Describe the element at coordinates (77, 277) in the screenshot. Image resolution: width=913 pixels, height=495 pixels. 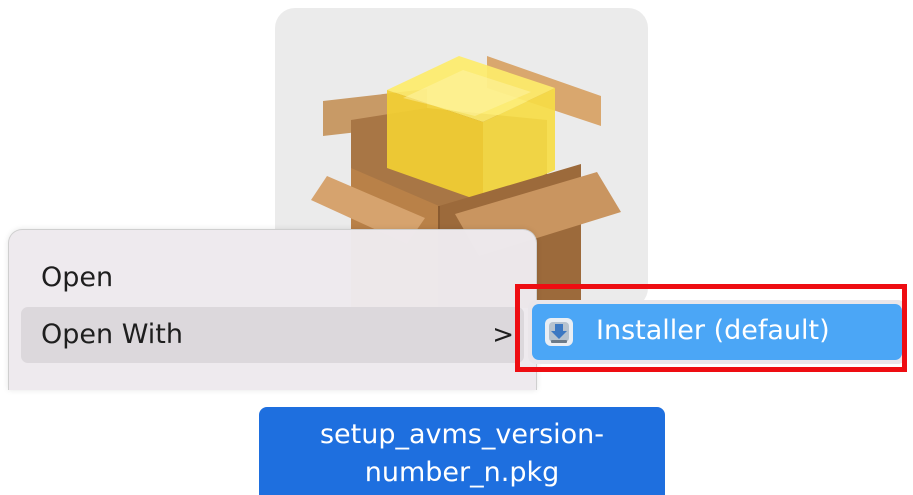
I see `menu-item-label: Open` at that location.